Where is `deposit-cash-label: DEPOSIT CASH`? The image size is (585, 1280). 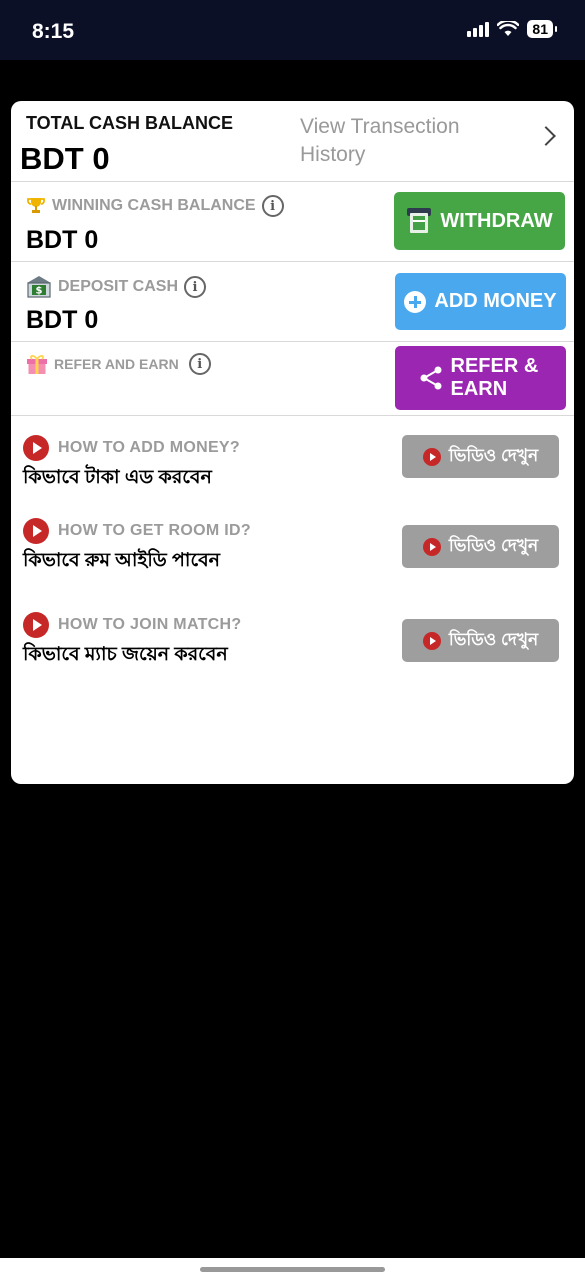 deposit-cash-label: DEPOSIT CASH is located at coordinates (118, 286).